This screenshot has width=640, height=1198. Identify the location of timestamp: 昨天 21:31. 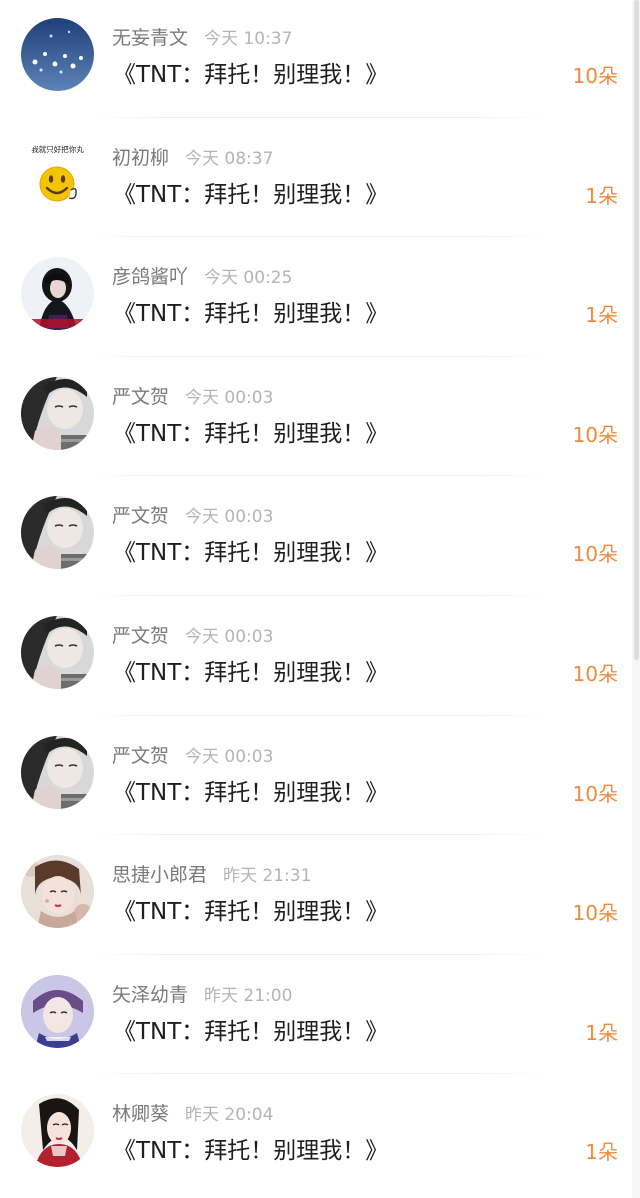
(267, 876).